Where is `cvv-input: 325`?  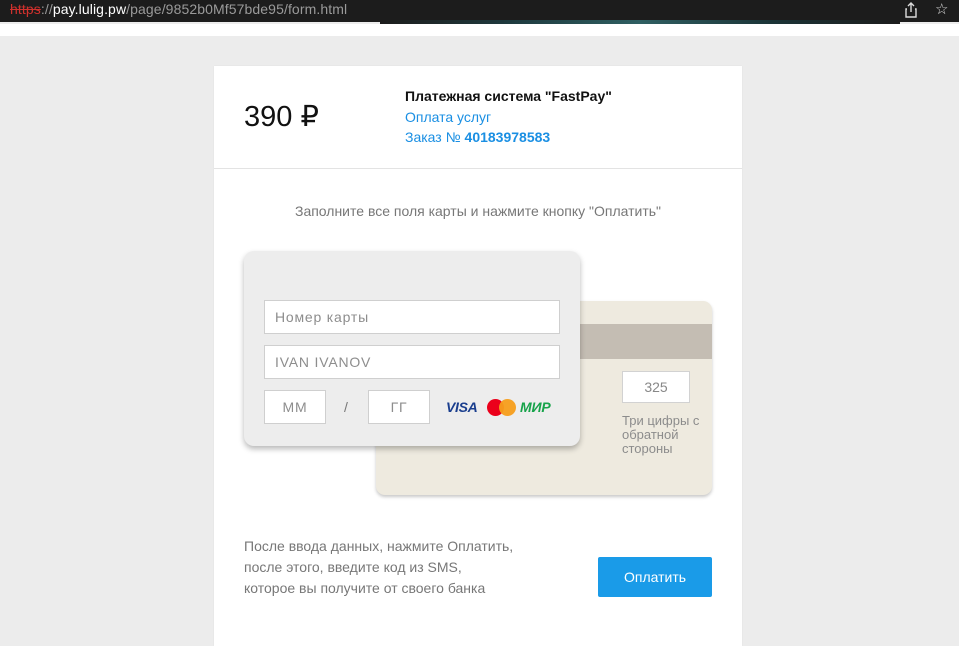
cvv-input: 325 is located at coordinates (656, 387).